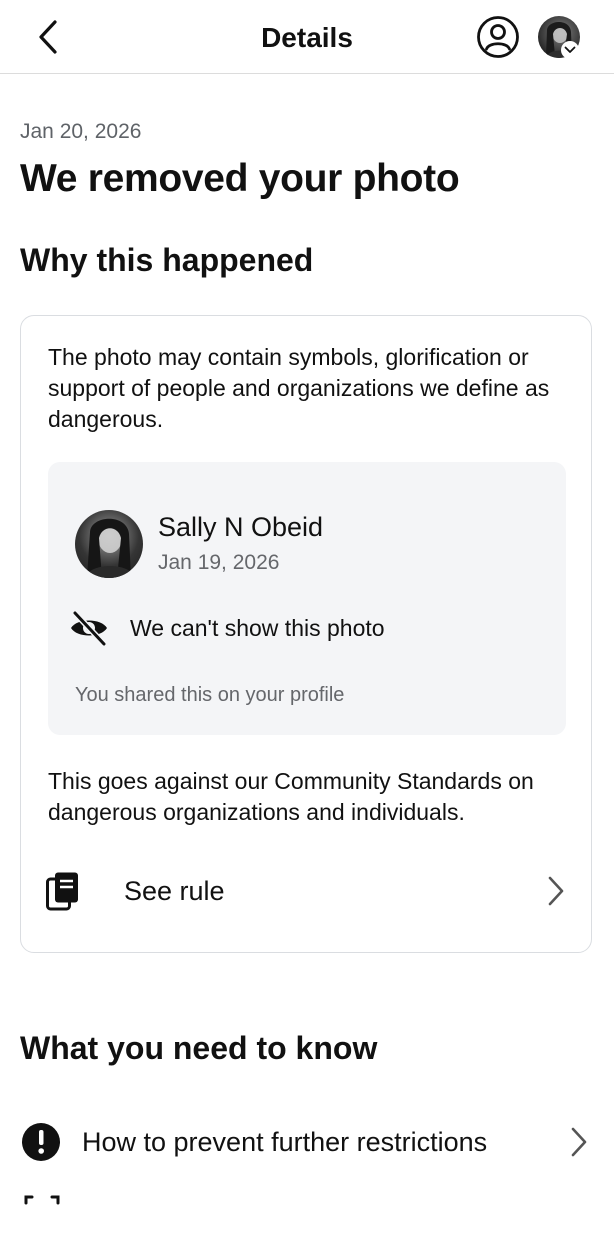 The height and width of the screenshot is (1233, 614). What do you see at coordinates (174, 890) in the screenshot?
I see `see-rule-label: See rule` at bounding box center [174, 890].